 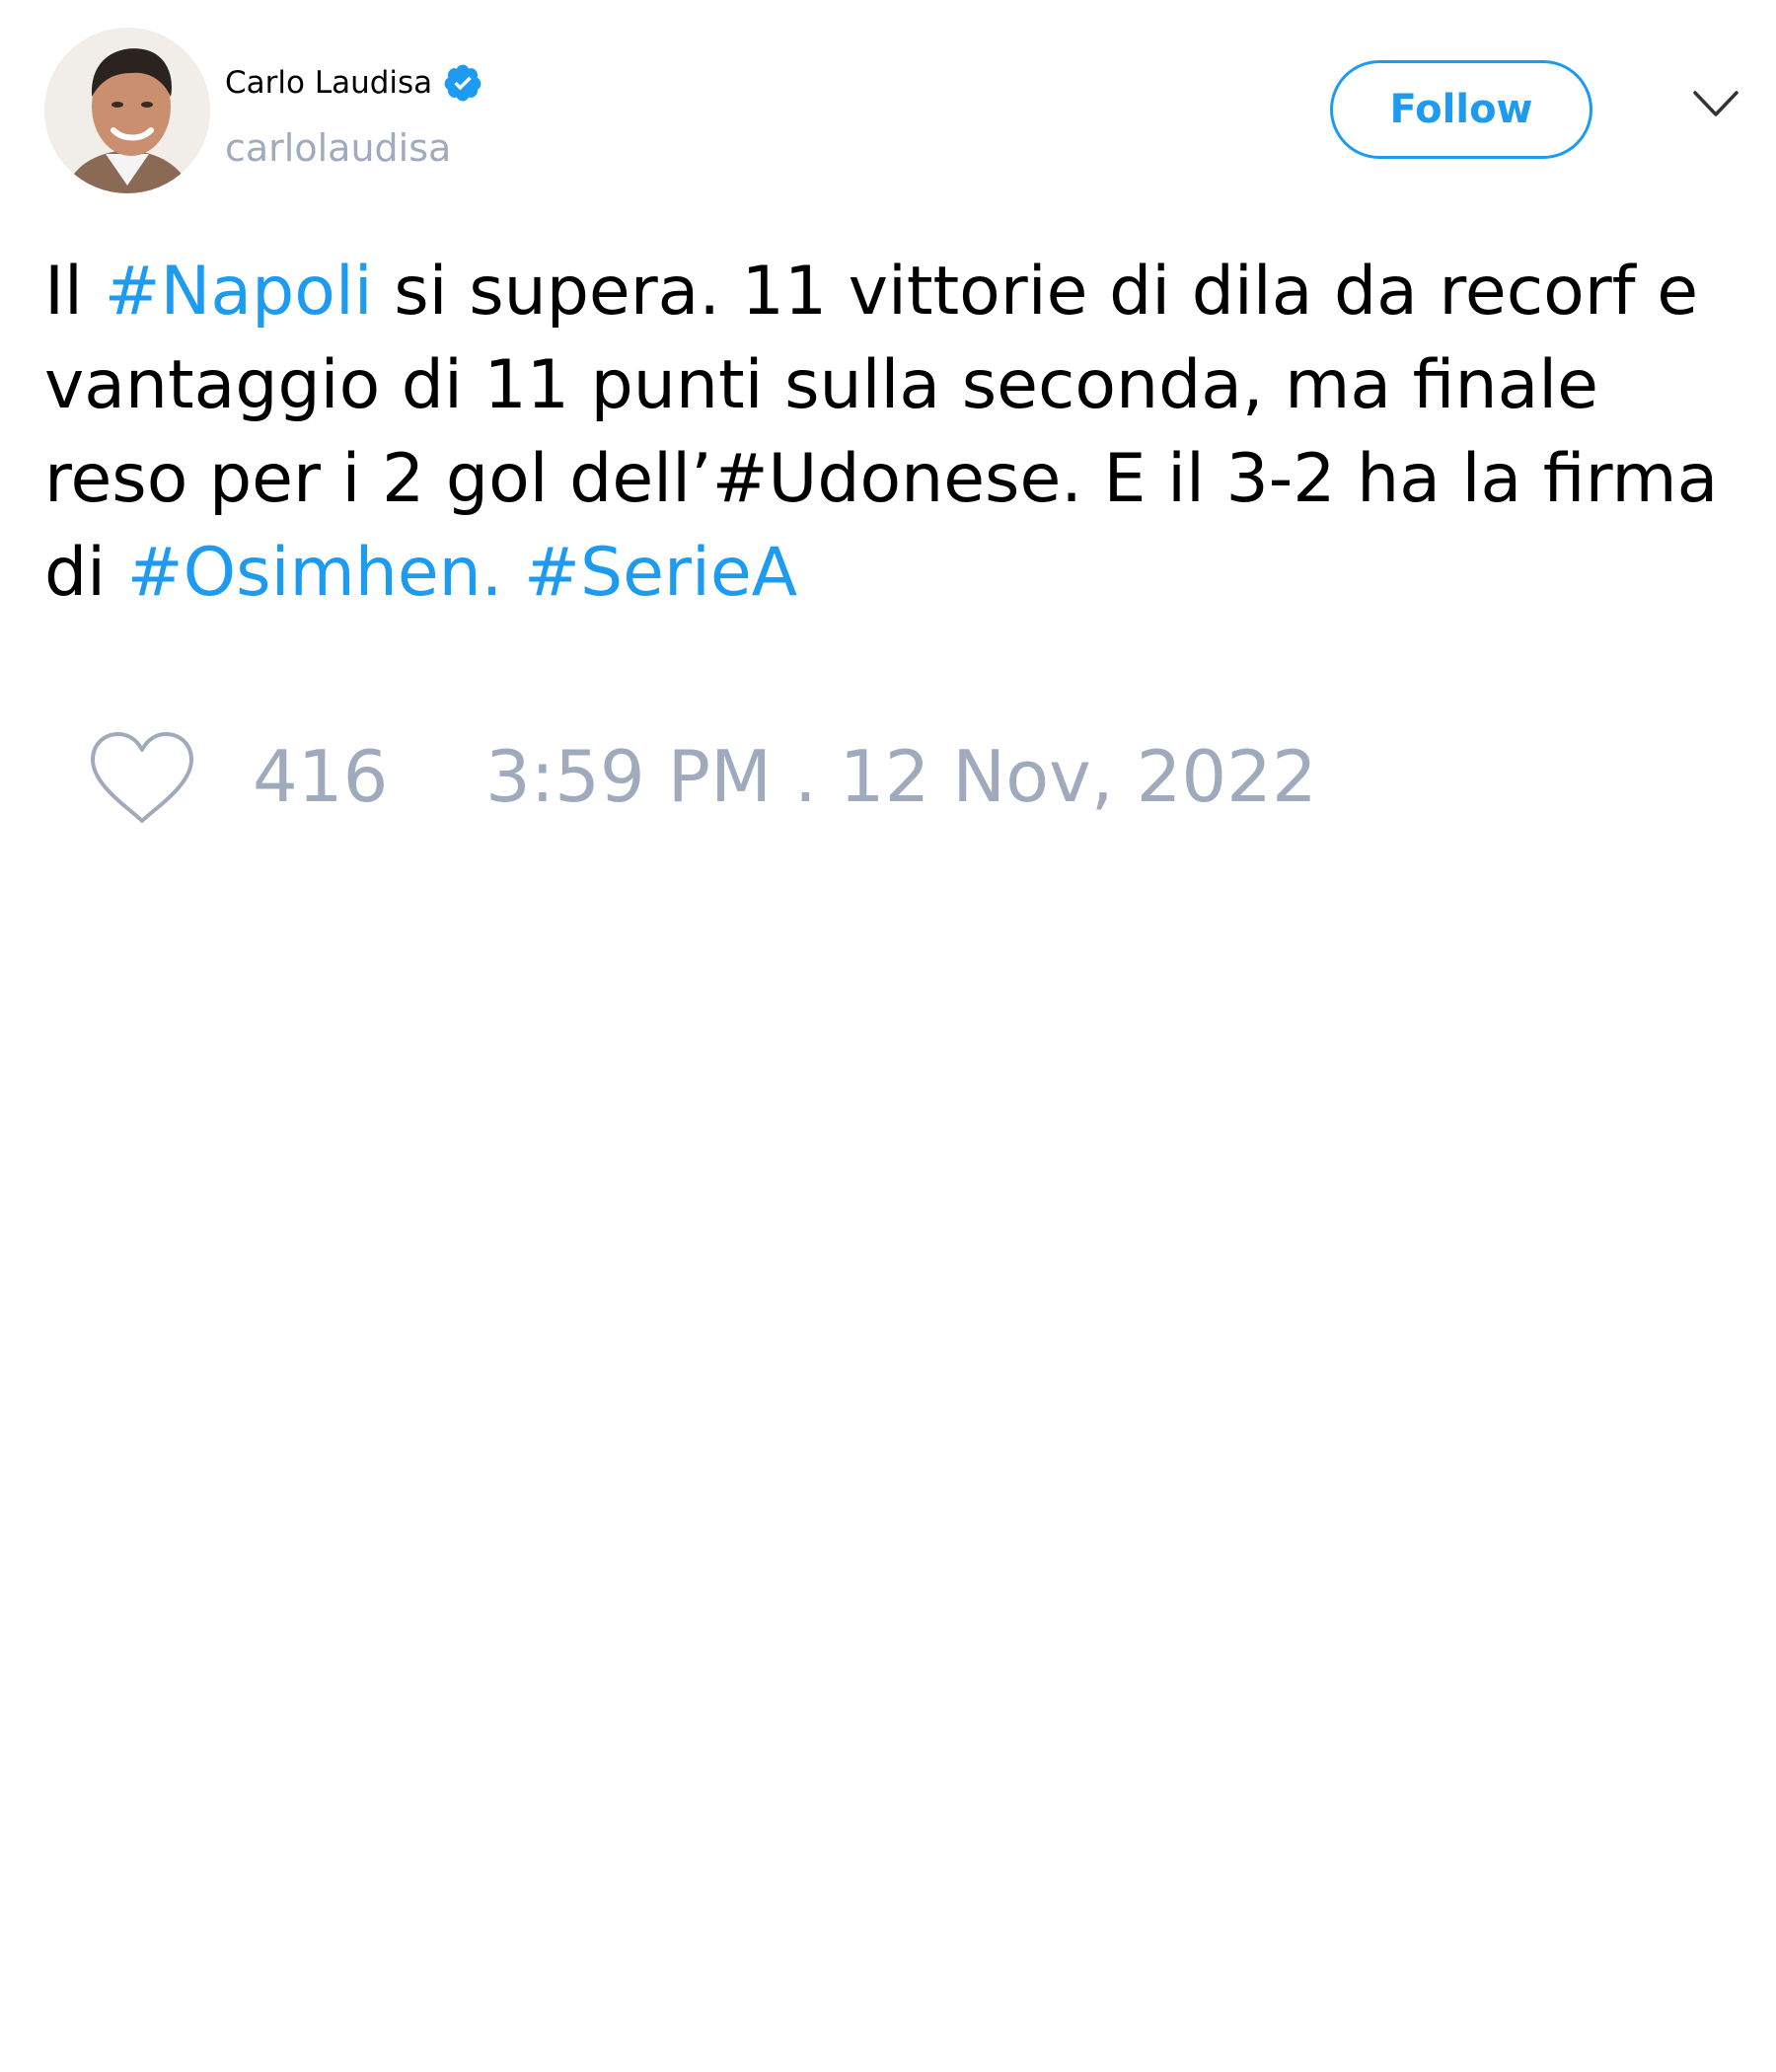 What do you see at coordinates (329, 83) in the screenshot?
I see `display-name: Carlo Laudisa` at bounding box center [329, 83].